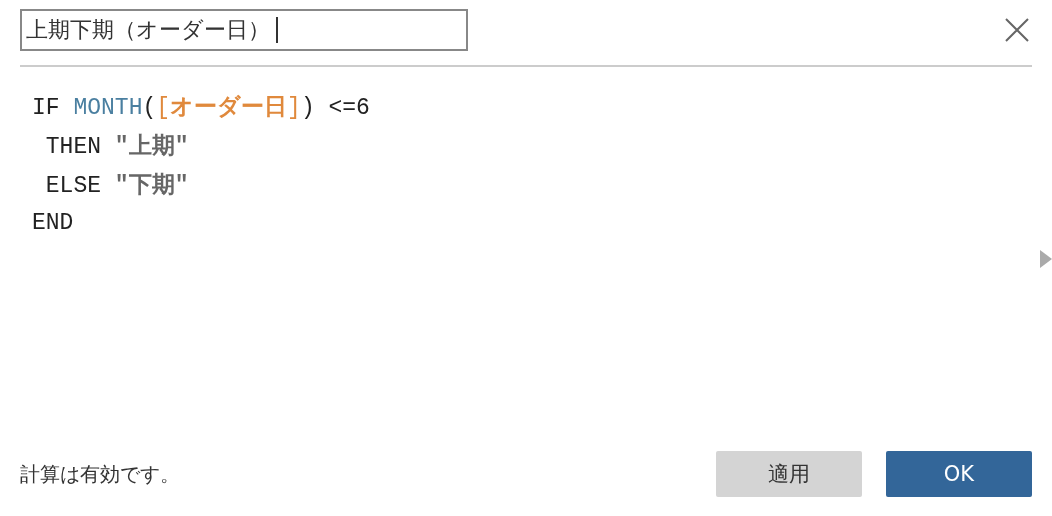 The width and height of the screenshot is (1052, 516). What do you see at coordinates (100, 474) in the screenshot?
I see `status-text: 計算は有効です。` at bounding box center [100, 474].